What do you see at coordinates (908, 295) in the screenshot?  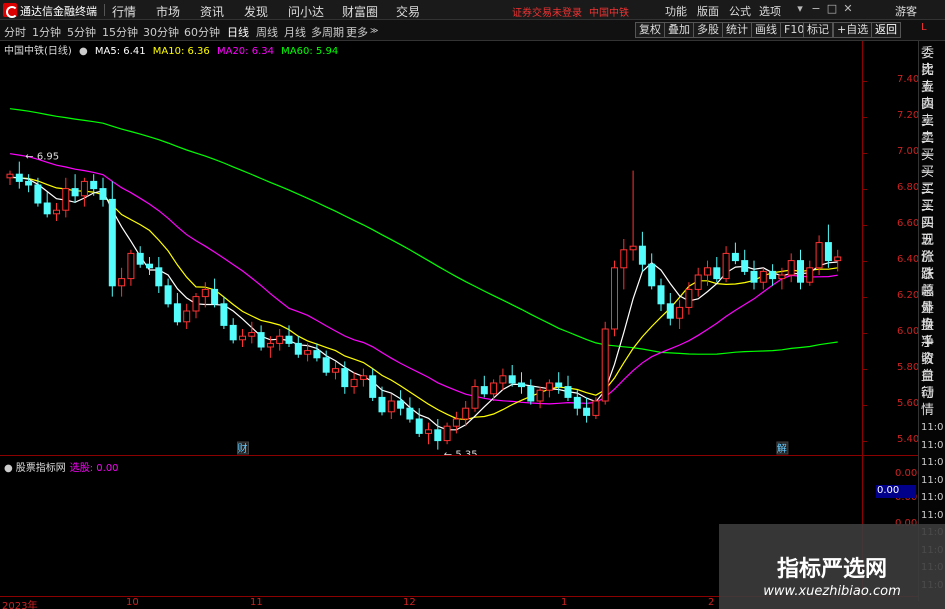 I see `price-tick: 6.20` at bounding box center [908, 295].